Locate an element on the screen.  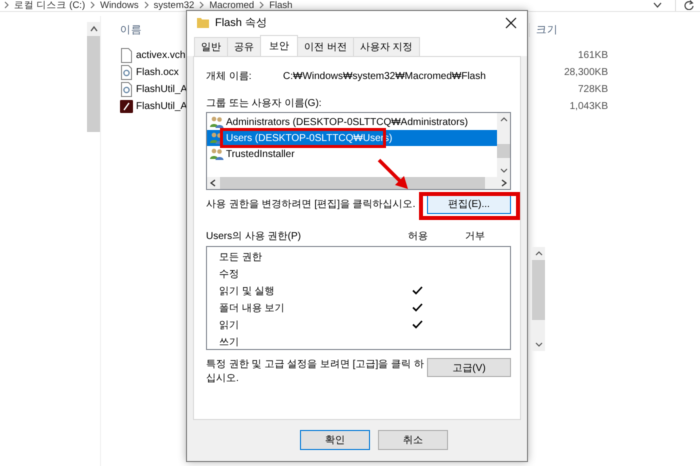
list-item: Administrators (DESKTOP-0SLTTCQ₩Administrators) is located at coordinates (352, 122).